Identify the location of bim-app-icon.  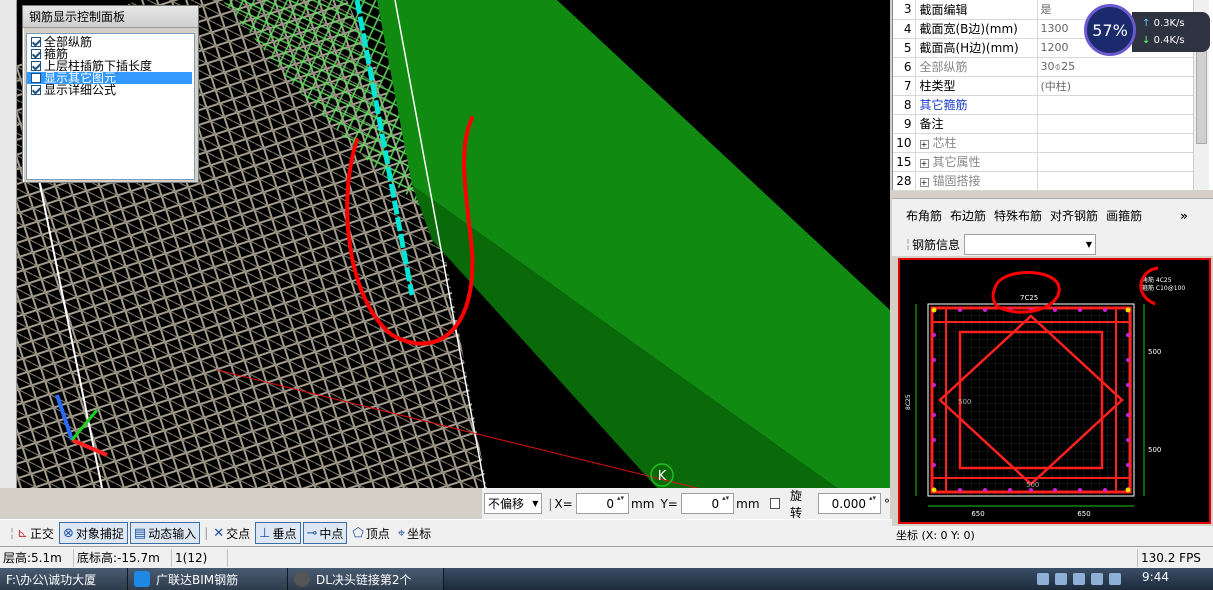
(142, 579).